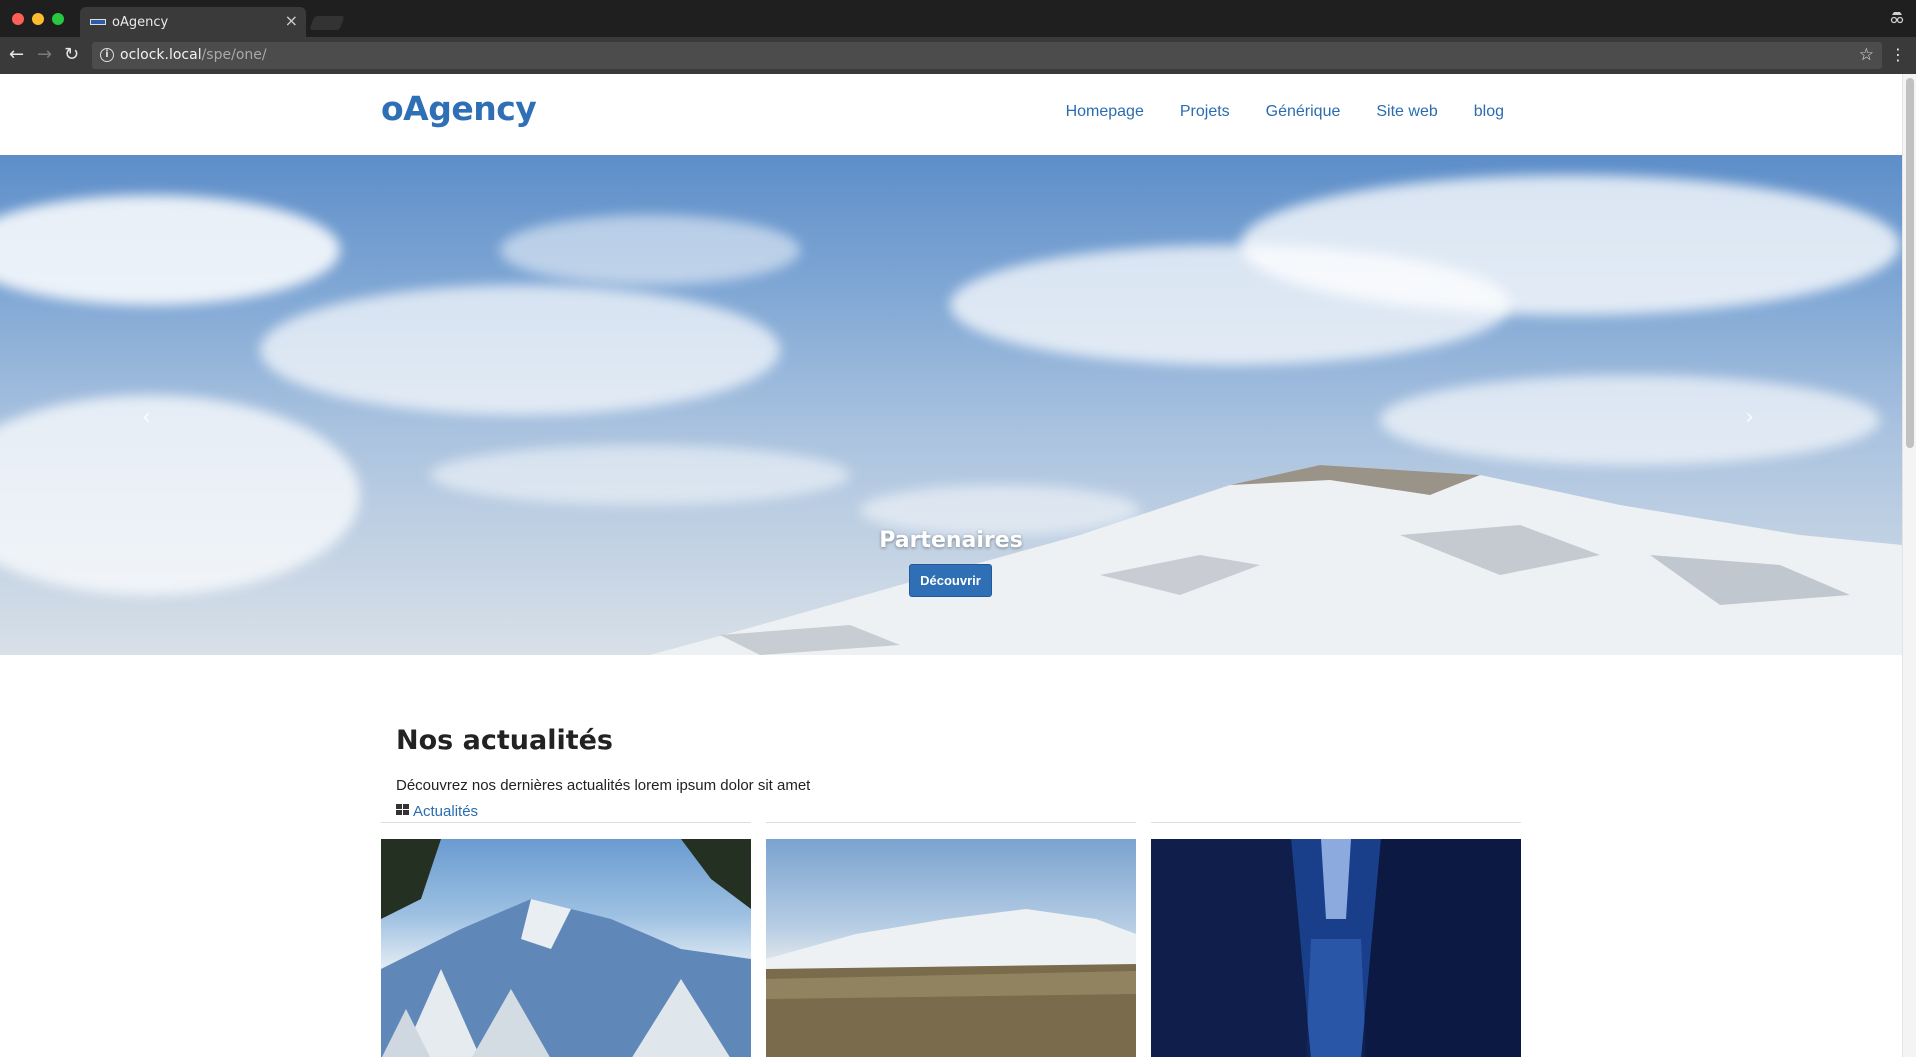 Image resolution: width=1916 pixels, height=1057 pixels. Describe the element at coordinates (44, 55) in the screenshot. I see `forward-arrow-icon: →` at that location.